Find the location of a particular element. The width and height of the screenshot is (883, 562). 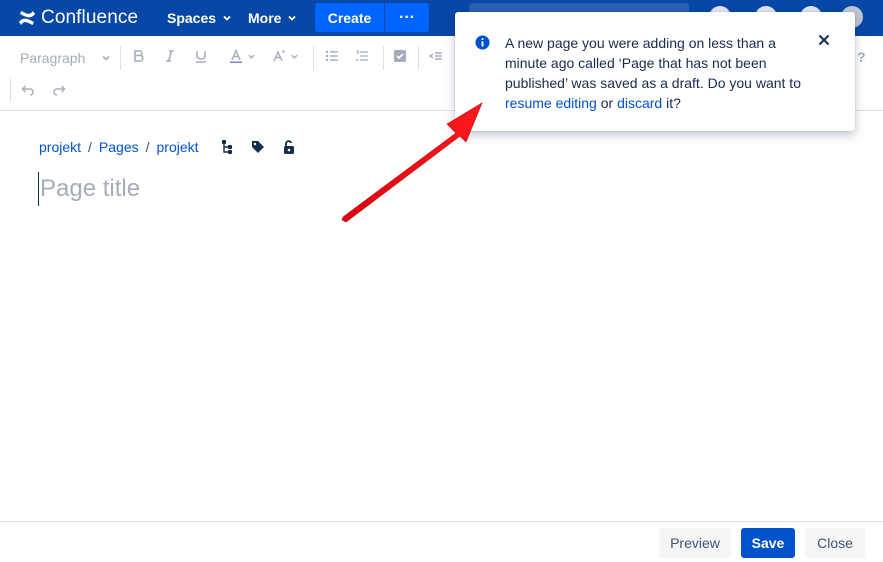

bullet-list-icon is located at coordinates (331, 56).